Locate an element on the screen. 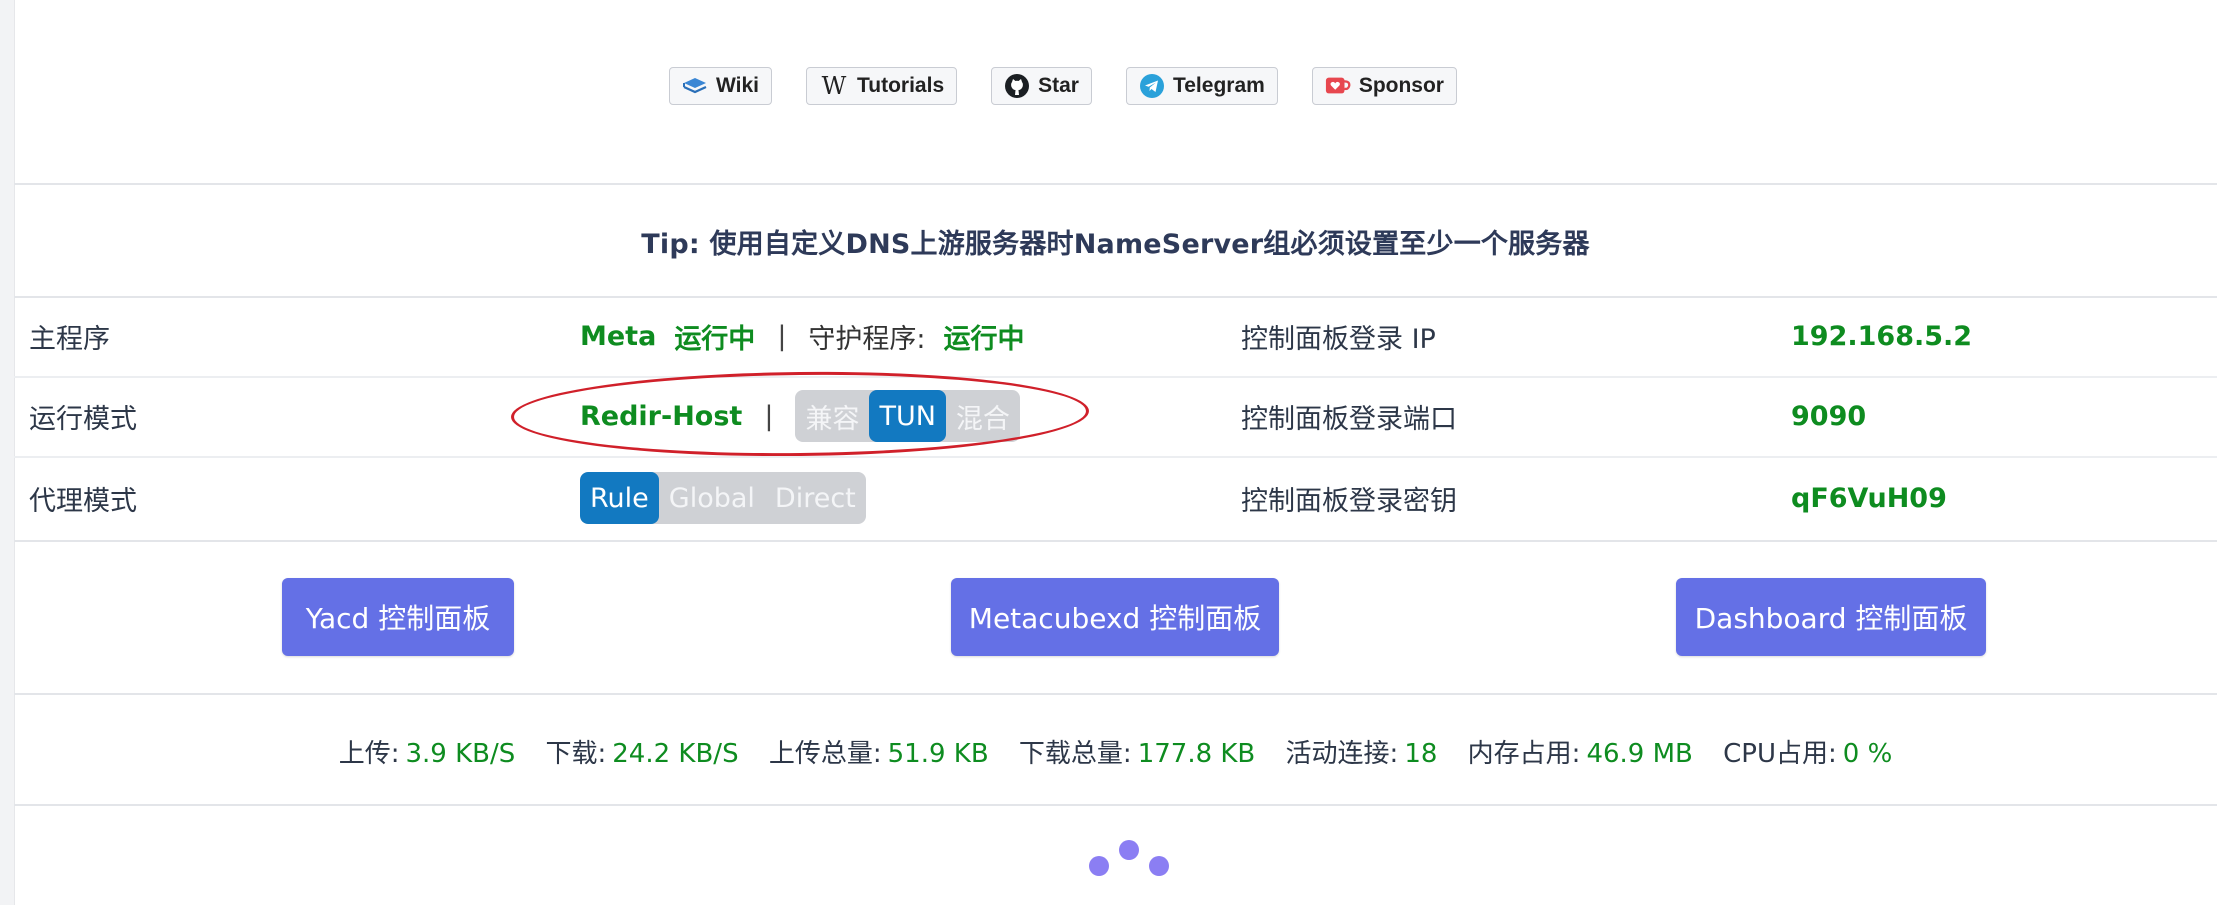 The width and height of the screenshot is (2217, 905). loading-indicator is located at coordinates (1129, 858).